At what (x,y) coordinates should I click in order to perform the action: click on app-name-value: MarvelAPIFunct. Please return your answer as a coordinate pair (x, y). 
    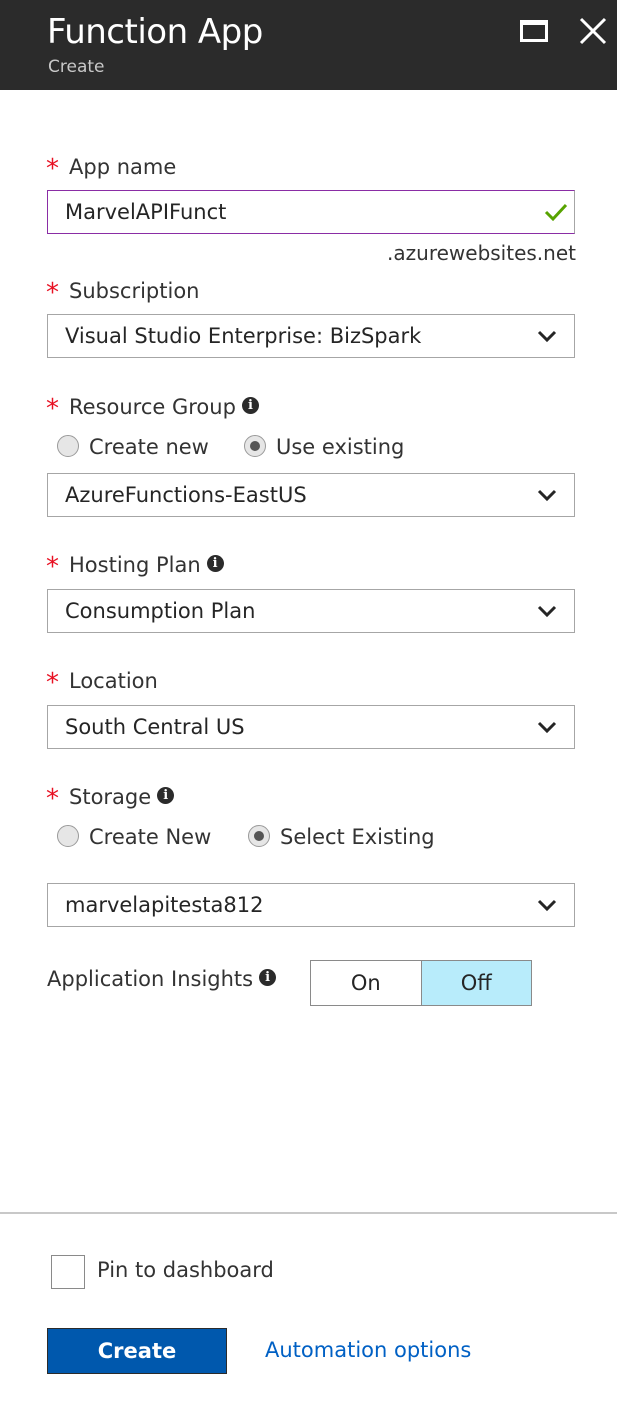
    Looking at the image, I should click on (146, 212).